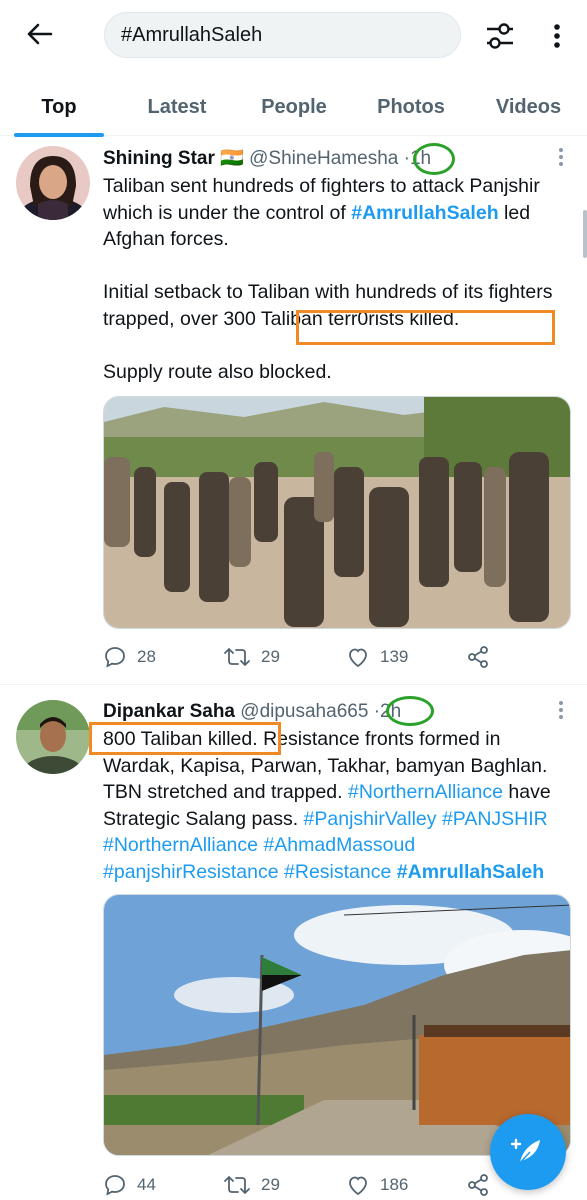  I want to click on flag-icon: 🇮🇳, so click(232, 158).